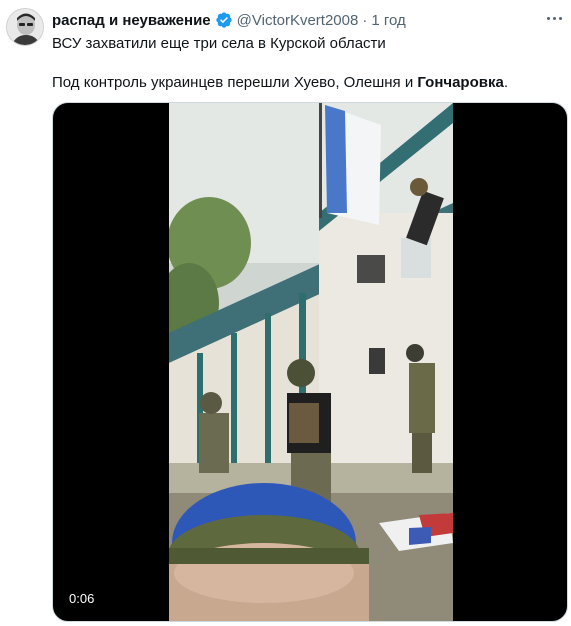 The width and height of the screenshot is (571, 626). Describe the element at coordinates (388, 20) in the screenshot. I see `tweet-timestamp: 1 год` at that location.